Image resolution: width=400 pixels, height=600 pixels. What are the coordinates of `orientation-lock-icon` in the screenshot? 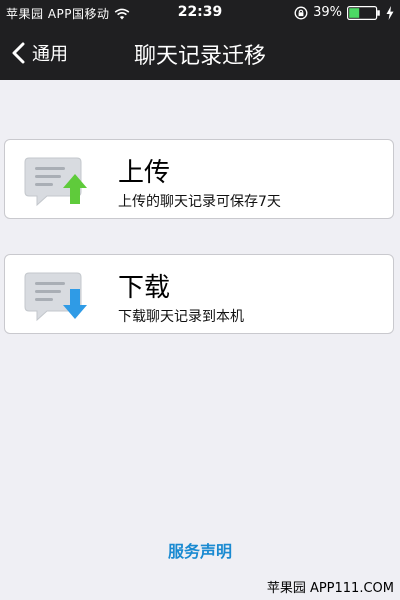 It's located at (301, 12).